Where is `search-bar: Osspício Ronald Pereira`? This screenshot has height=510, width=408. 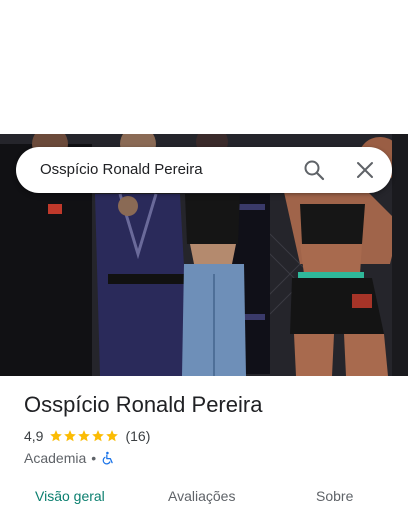
search-bar: Osspício Ronald Pereira is located at coordinates (204, 170).